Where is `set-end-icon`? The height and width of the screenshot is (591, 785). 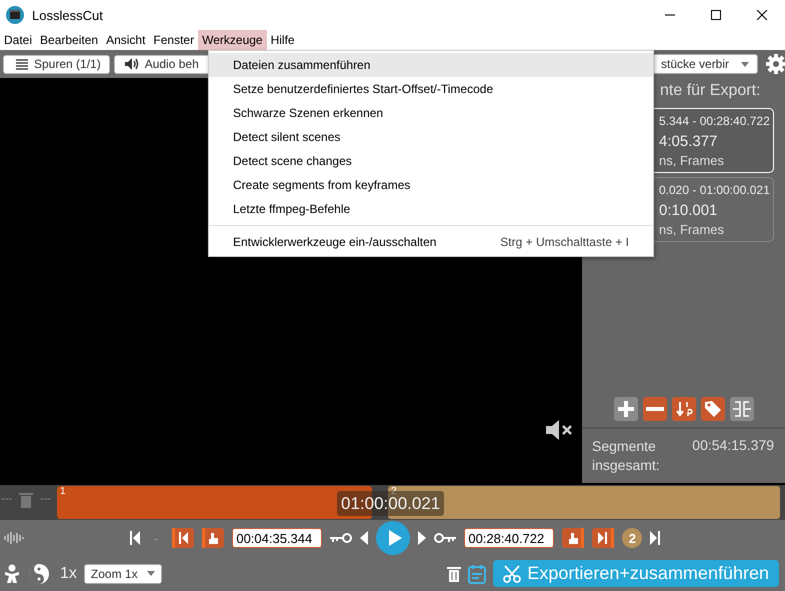 set-end-icon is located at coordinates (573, 538).